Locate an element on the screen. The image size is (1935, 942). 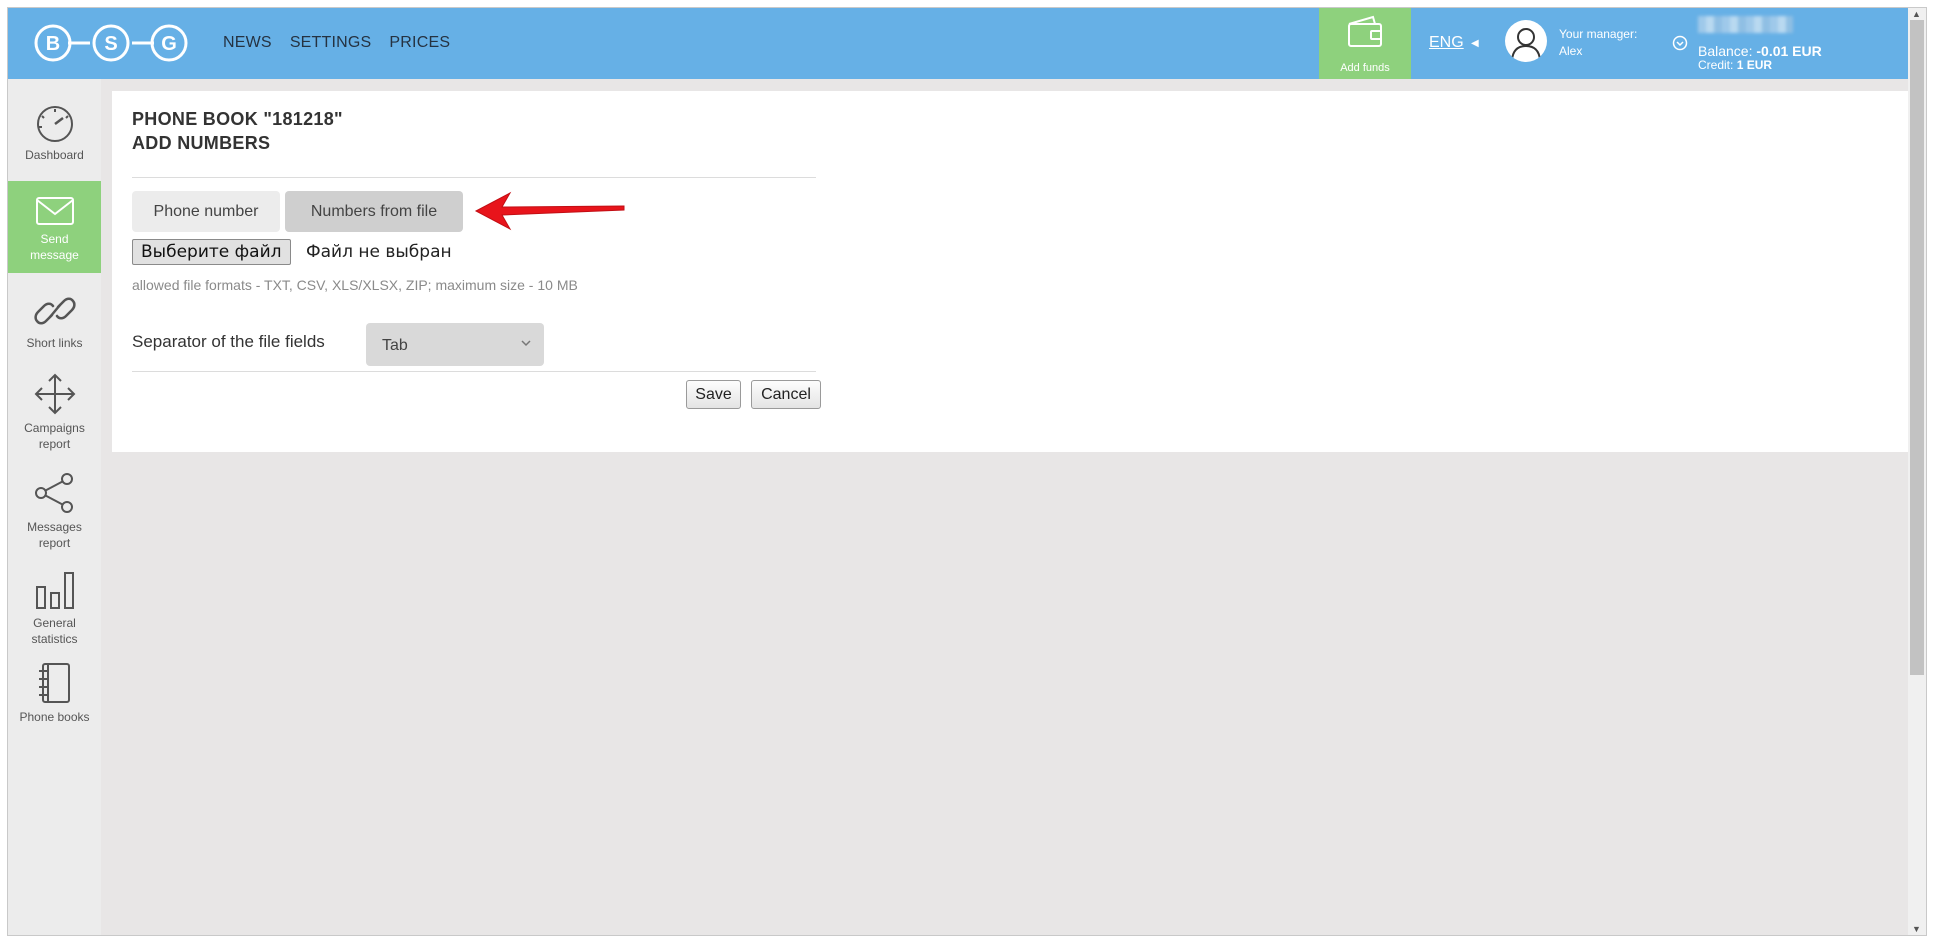
tab-phone-number: Phone number is located at coordinates (206, 211).